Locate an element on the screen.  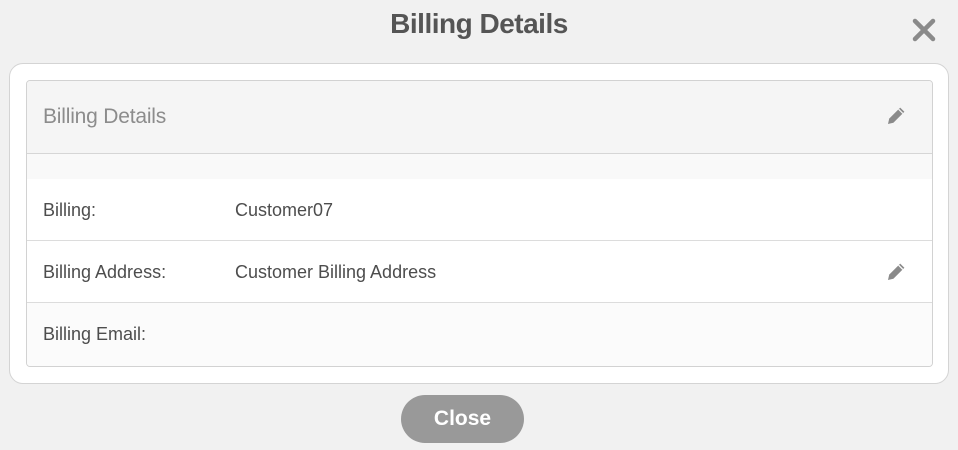
close-x-icon is located at coordinates (924, 30).